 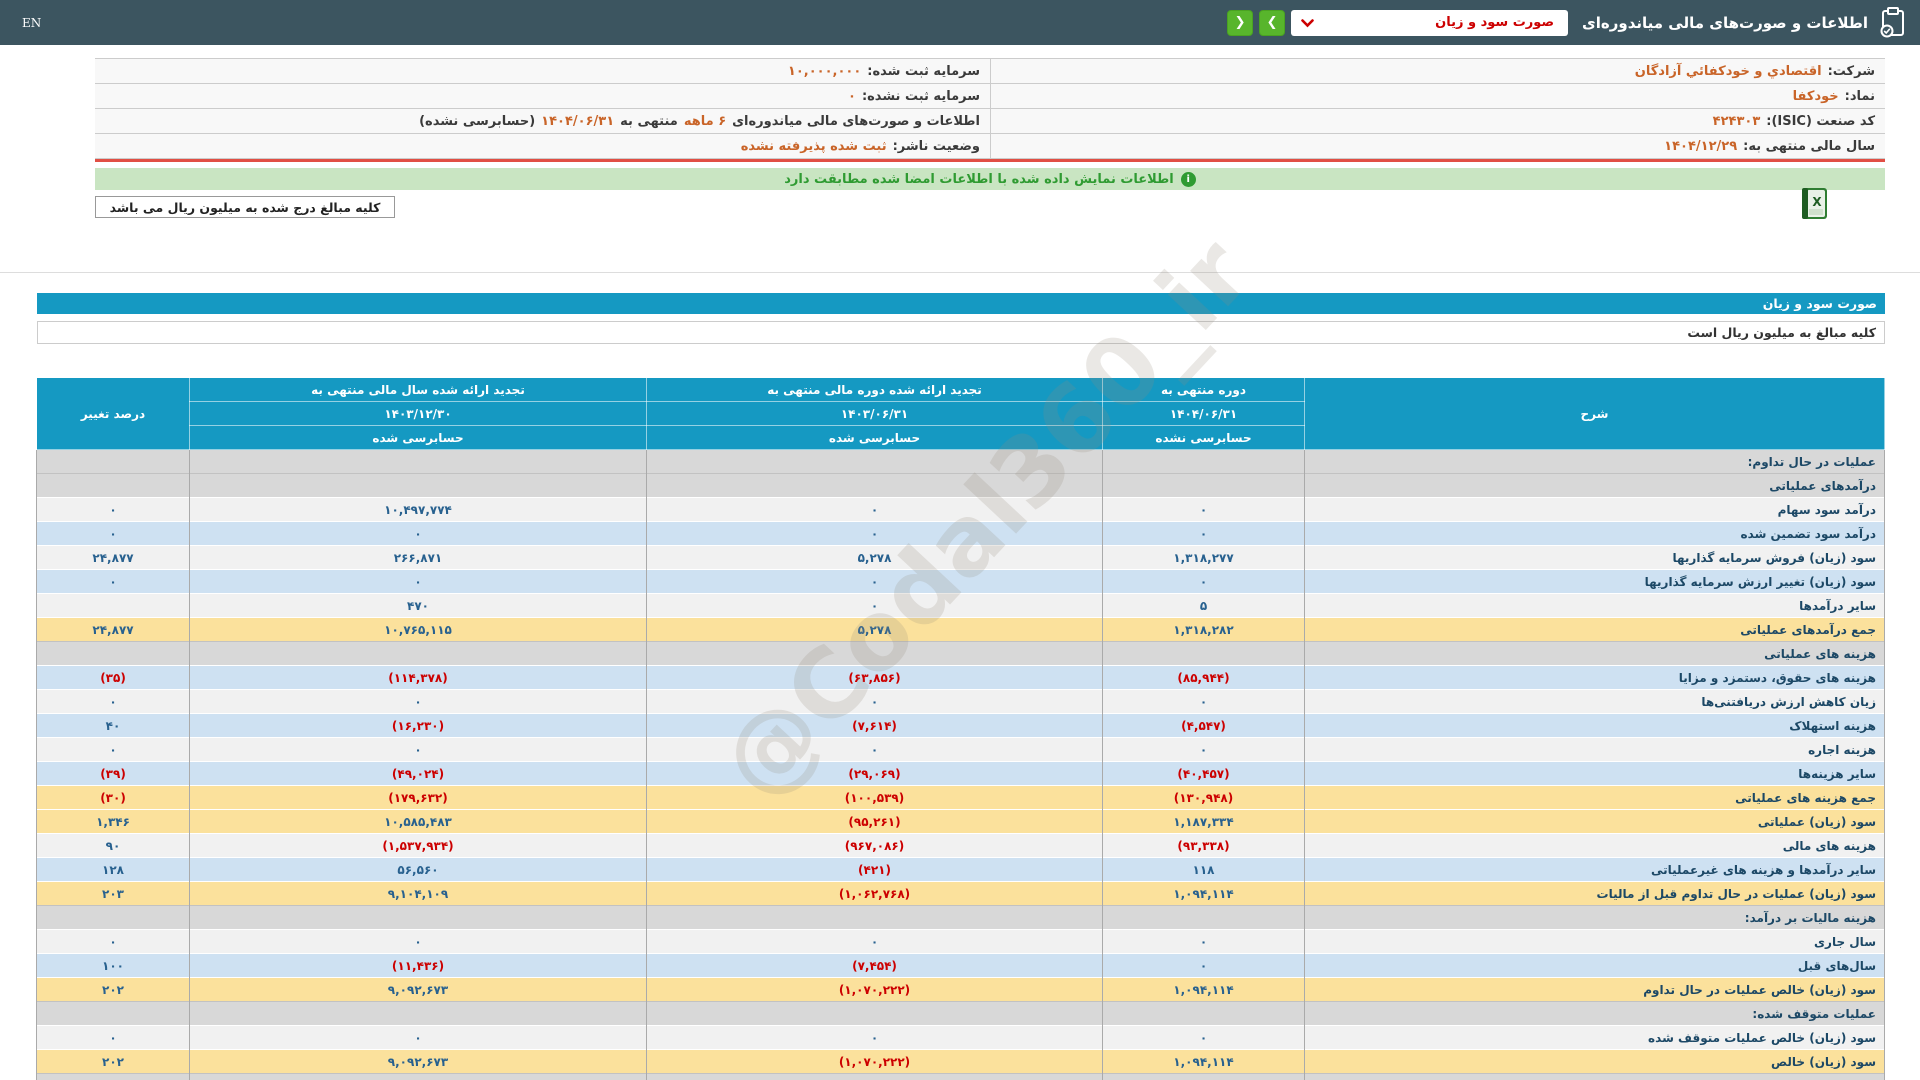 I want to click on page-title: اطلاعات و صورت‌های مالی میاندوره‌ای, so click(x=1725, y=22).